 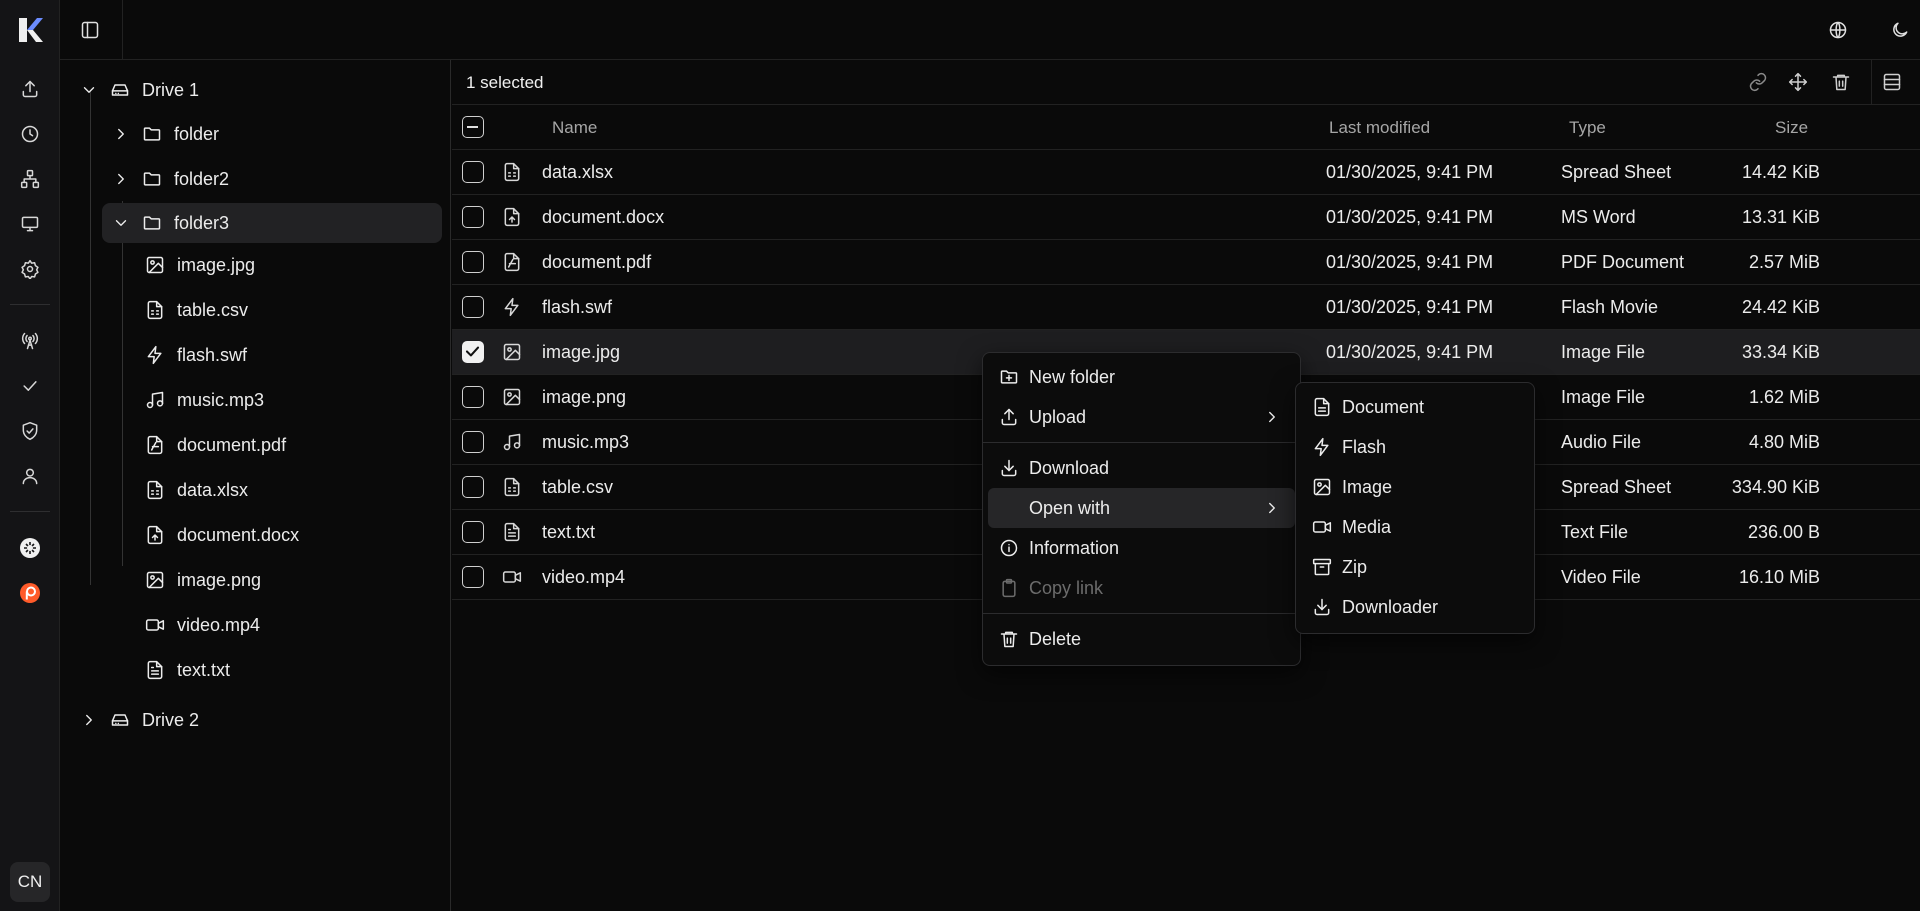 What do you see at coordinates (1415, 527) in the screenshot?
I see `open-with-media: Media` at bounding box center [1415, 527].